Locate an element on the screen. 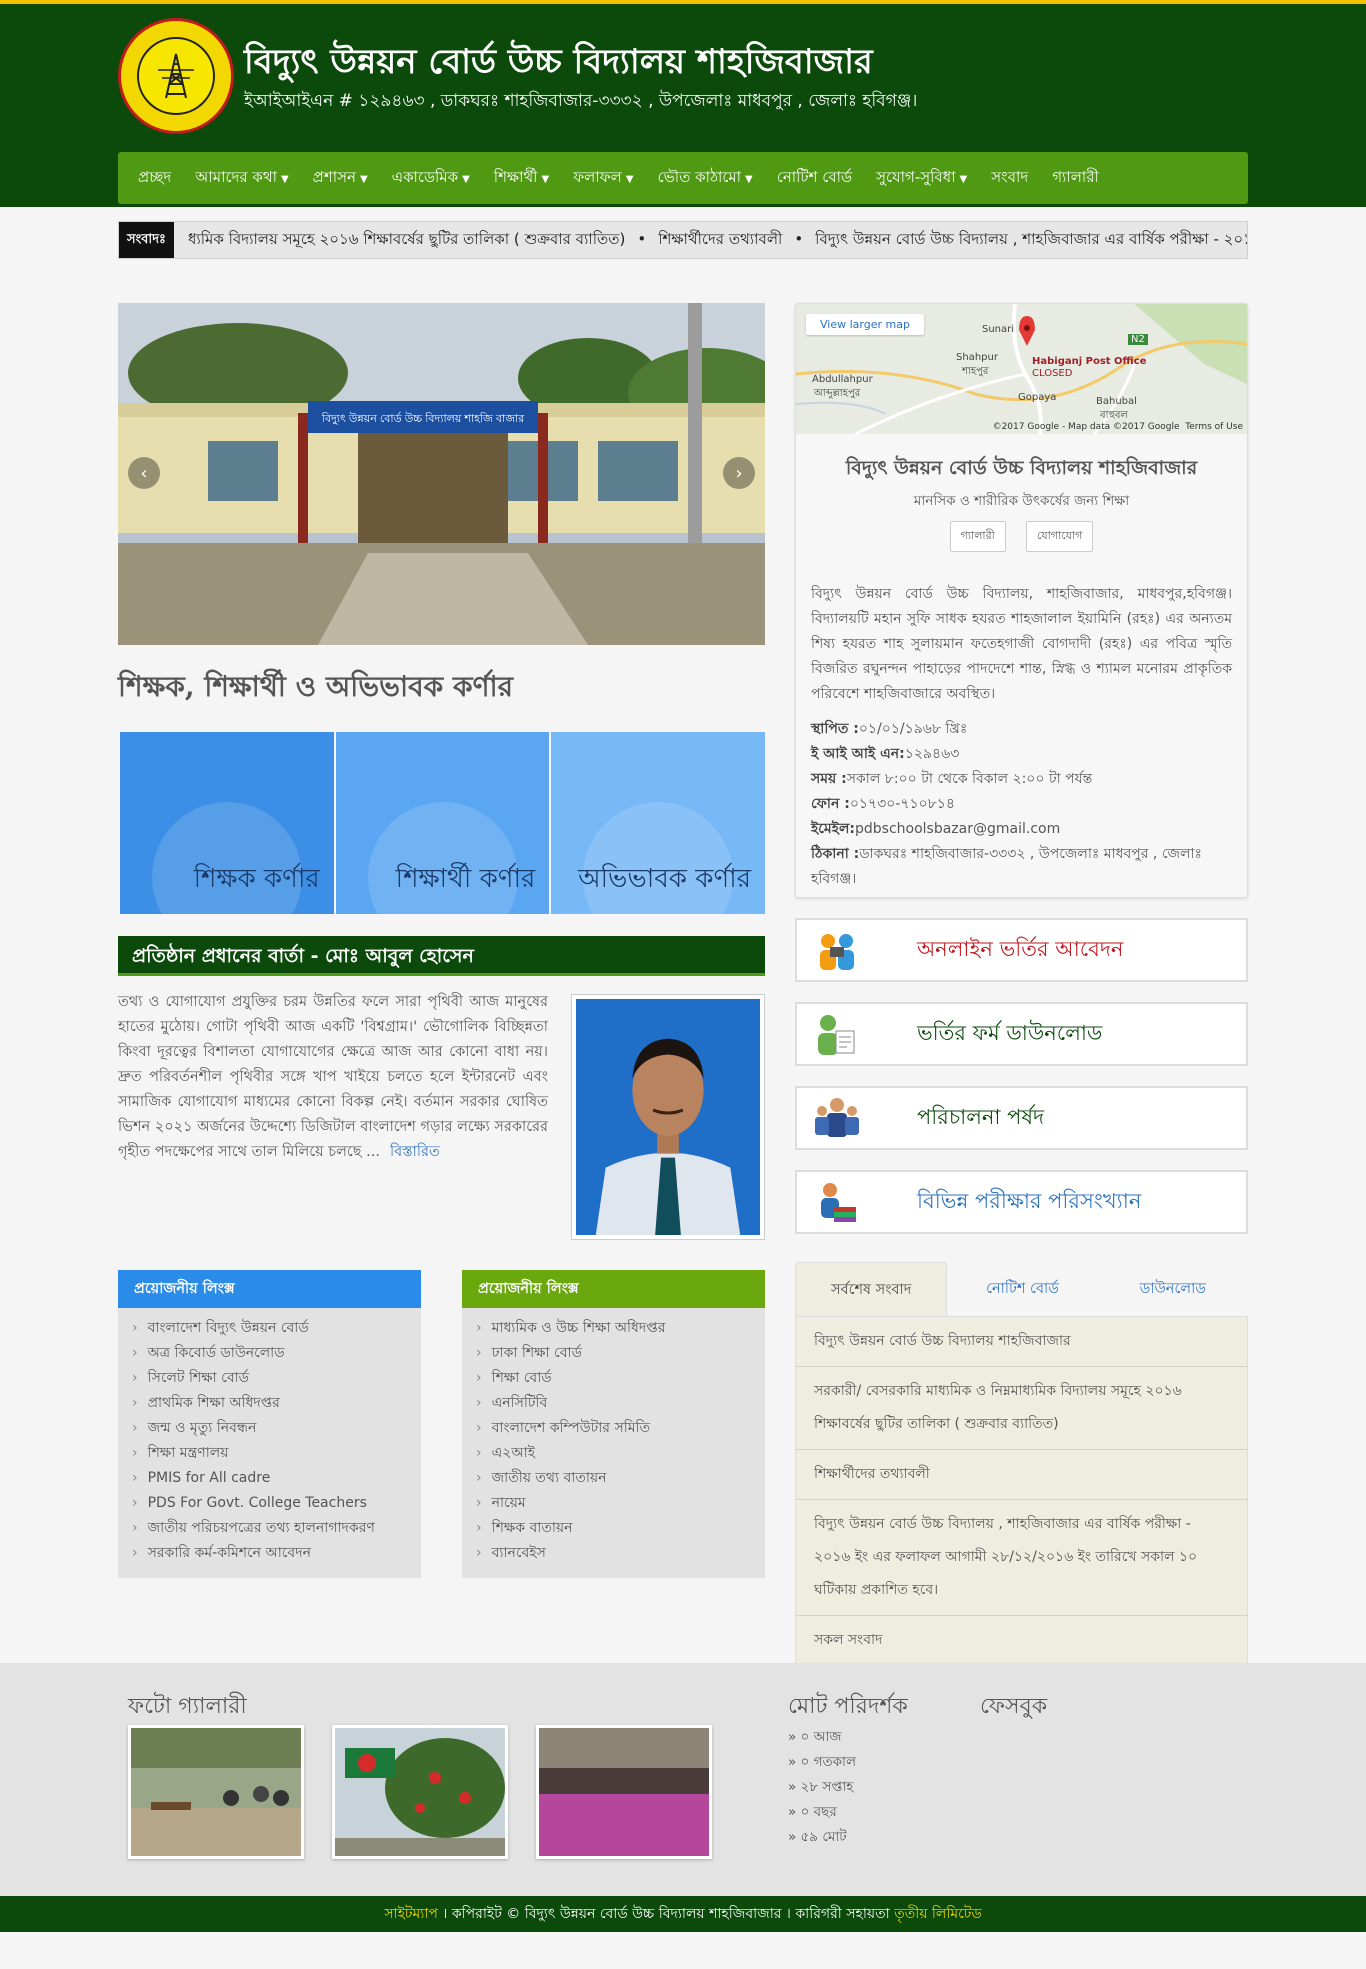 The height and width of the screenshot is (1969, 1366). read-more-link: বিস্তারিত is located at coordinates (415, 1152).